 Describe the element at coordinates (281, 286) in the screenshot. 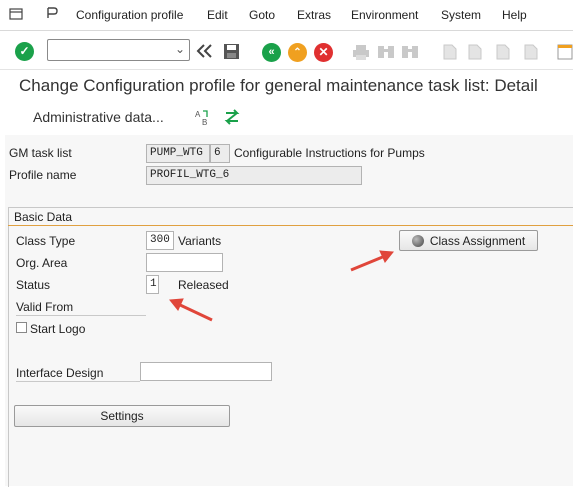

I see `annotation-arrows` at that location.